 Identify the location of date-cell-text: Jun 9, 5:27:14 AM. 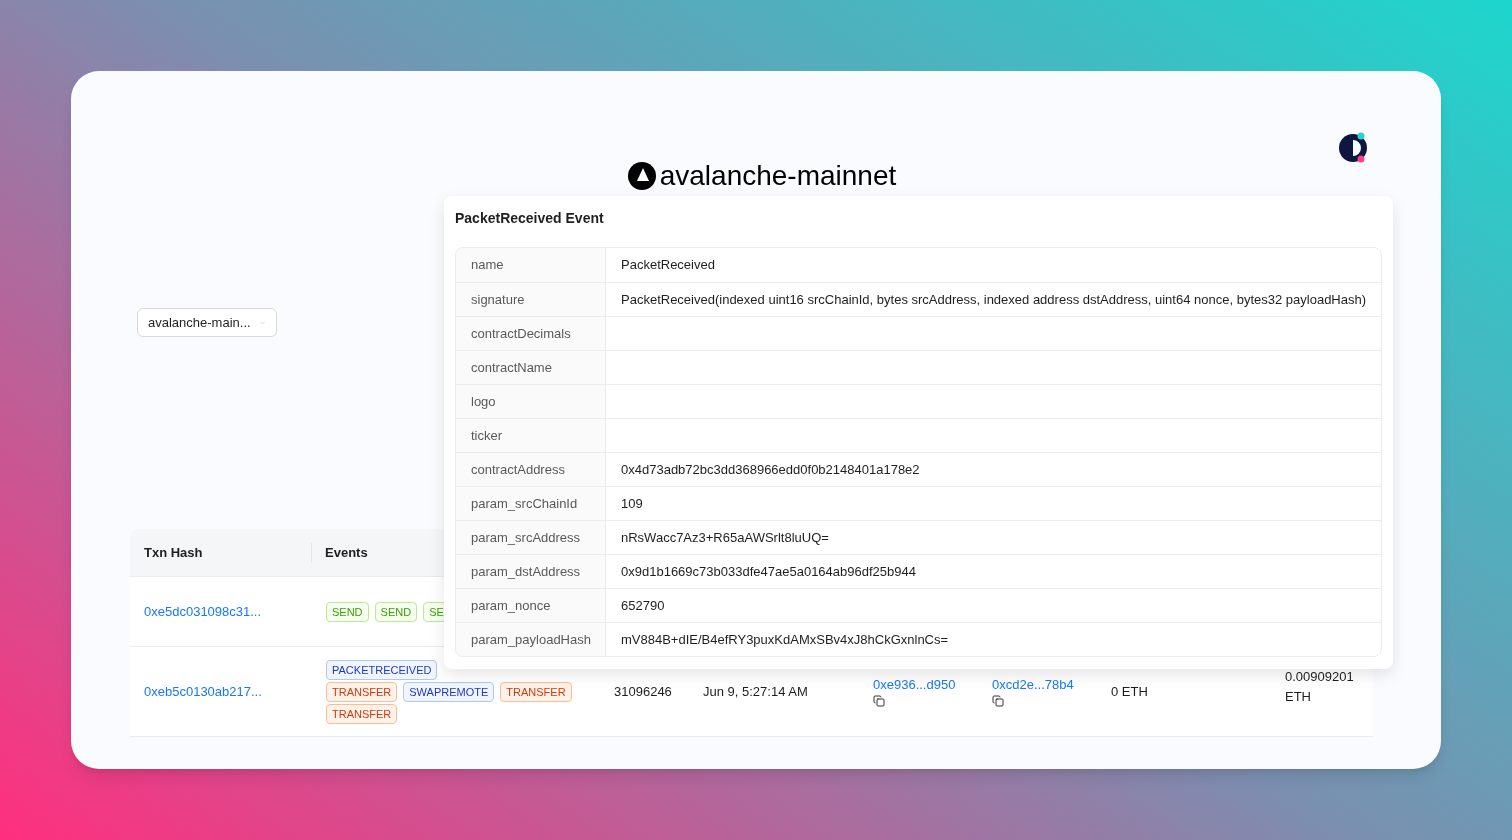
(755, 691).